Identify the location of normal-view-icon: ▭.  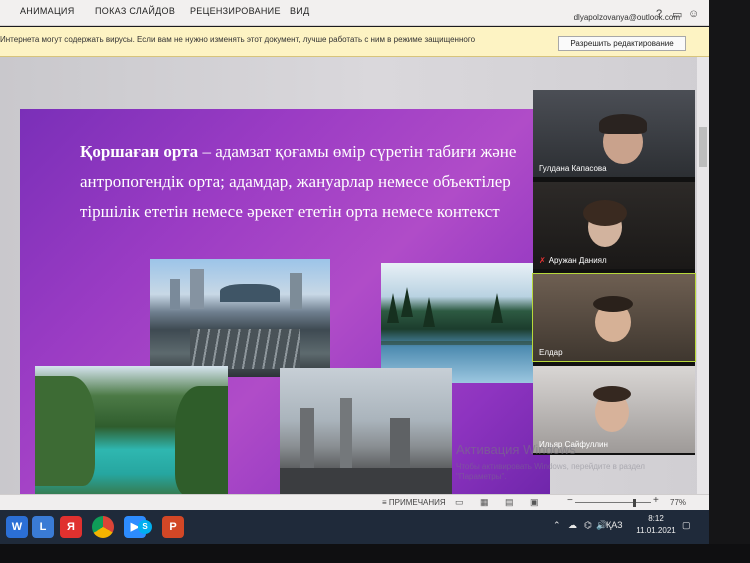
(459, 502).